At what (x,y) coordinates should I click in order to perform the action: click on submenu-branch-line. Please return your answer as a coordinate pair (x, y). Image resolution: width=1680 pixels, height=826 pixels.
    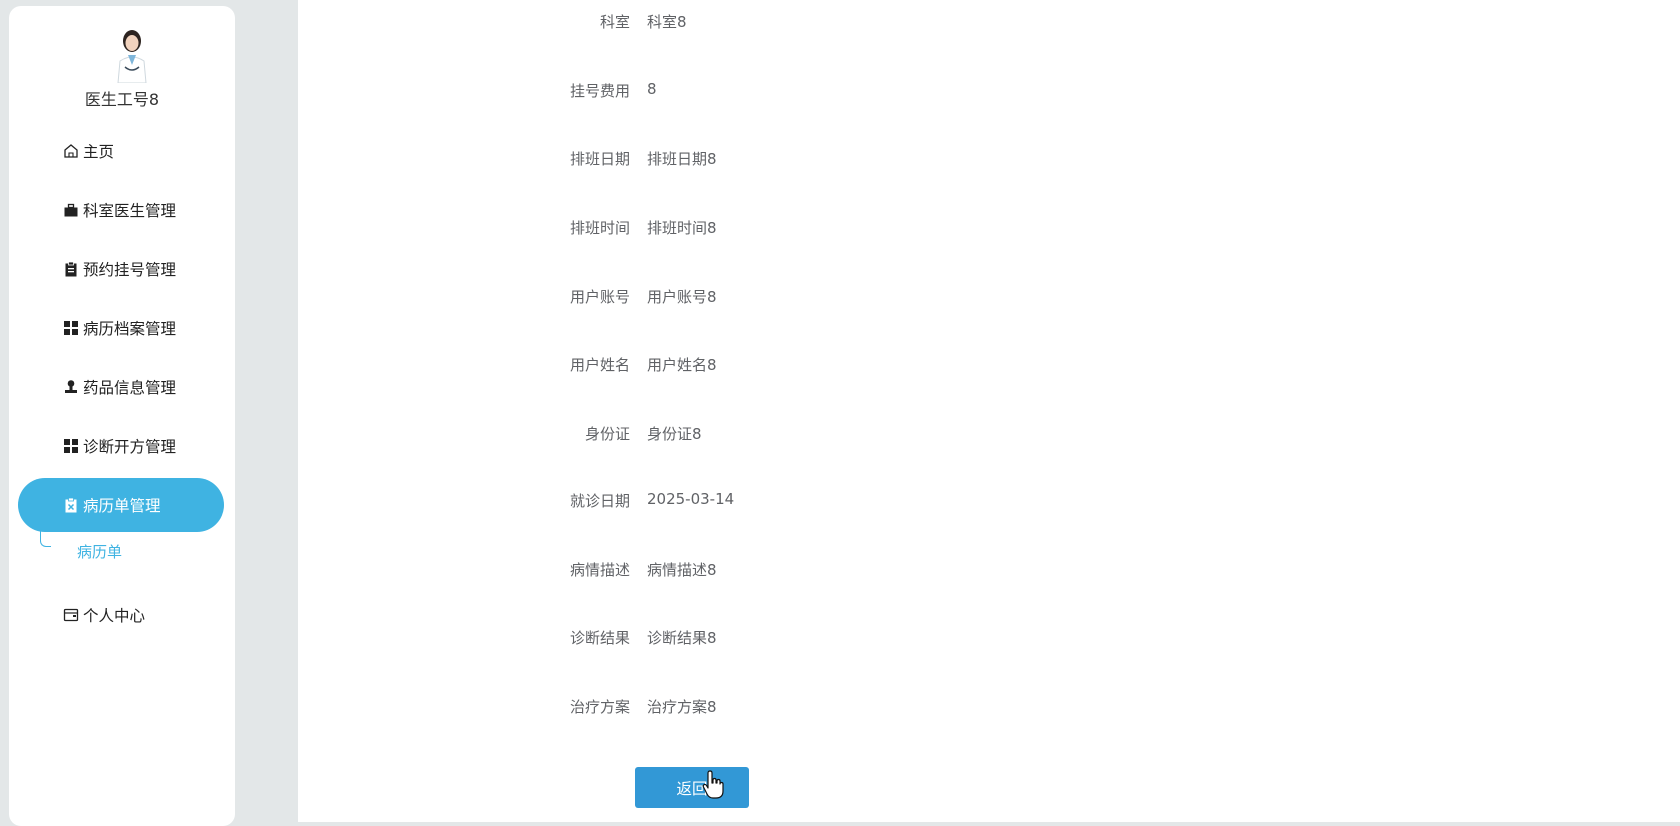
    Looking at the image, I should click on (45, 536).